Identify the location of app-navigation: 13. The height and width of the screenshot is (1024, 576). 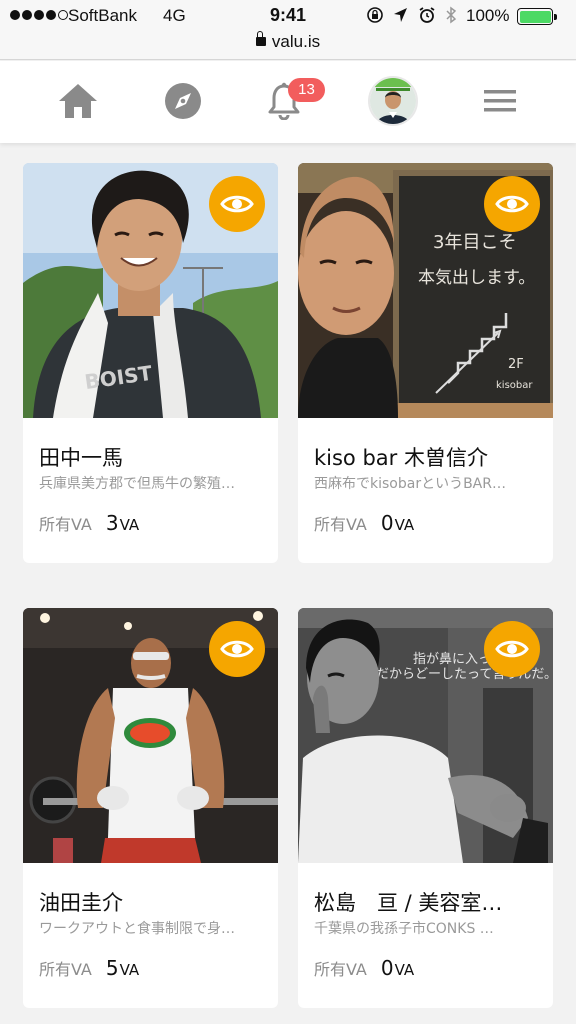
(288, 102).